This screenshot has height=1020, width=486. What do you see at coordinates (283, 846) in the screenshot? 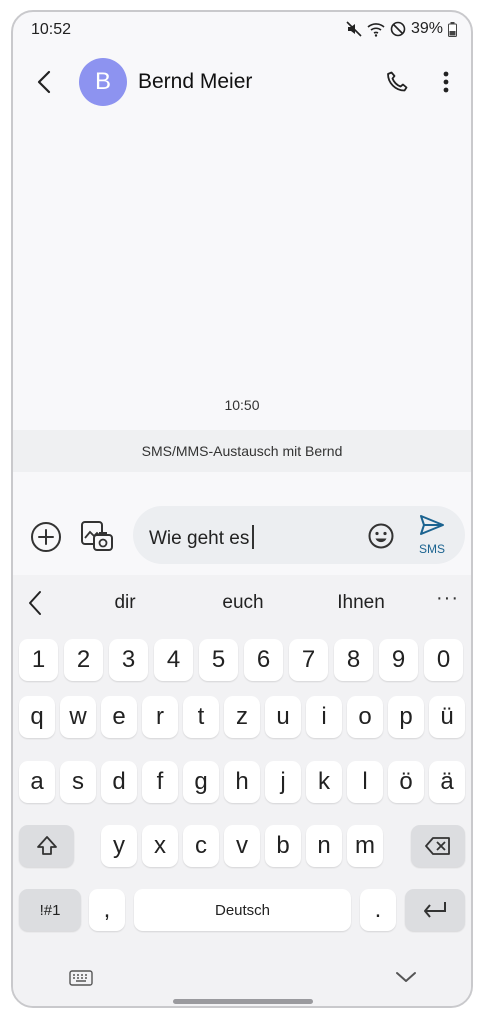
I see `key-b: b` at bounding box center [283, 846].